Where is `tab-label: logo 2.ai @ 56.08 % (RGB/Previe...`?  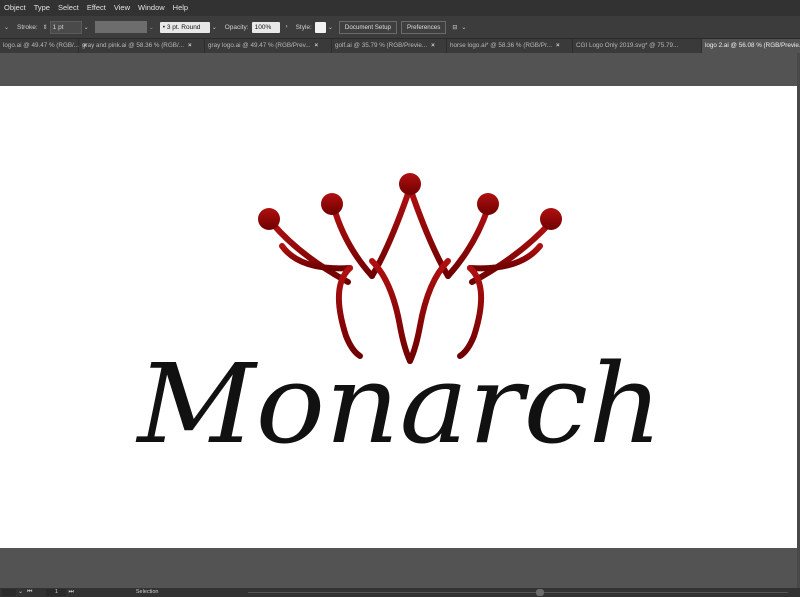 tab-label: logo 2.ai @ 56.08 % (RGB/Previe... is located at coordinates (752, 45).